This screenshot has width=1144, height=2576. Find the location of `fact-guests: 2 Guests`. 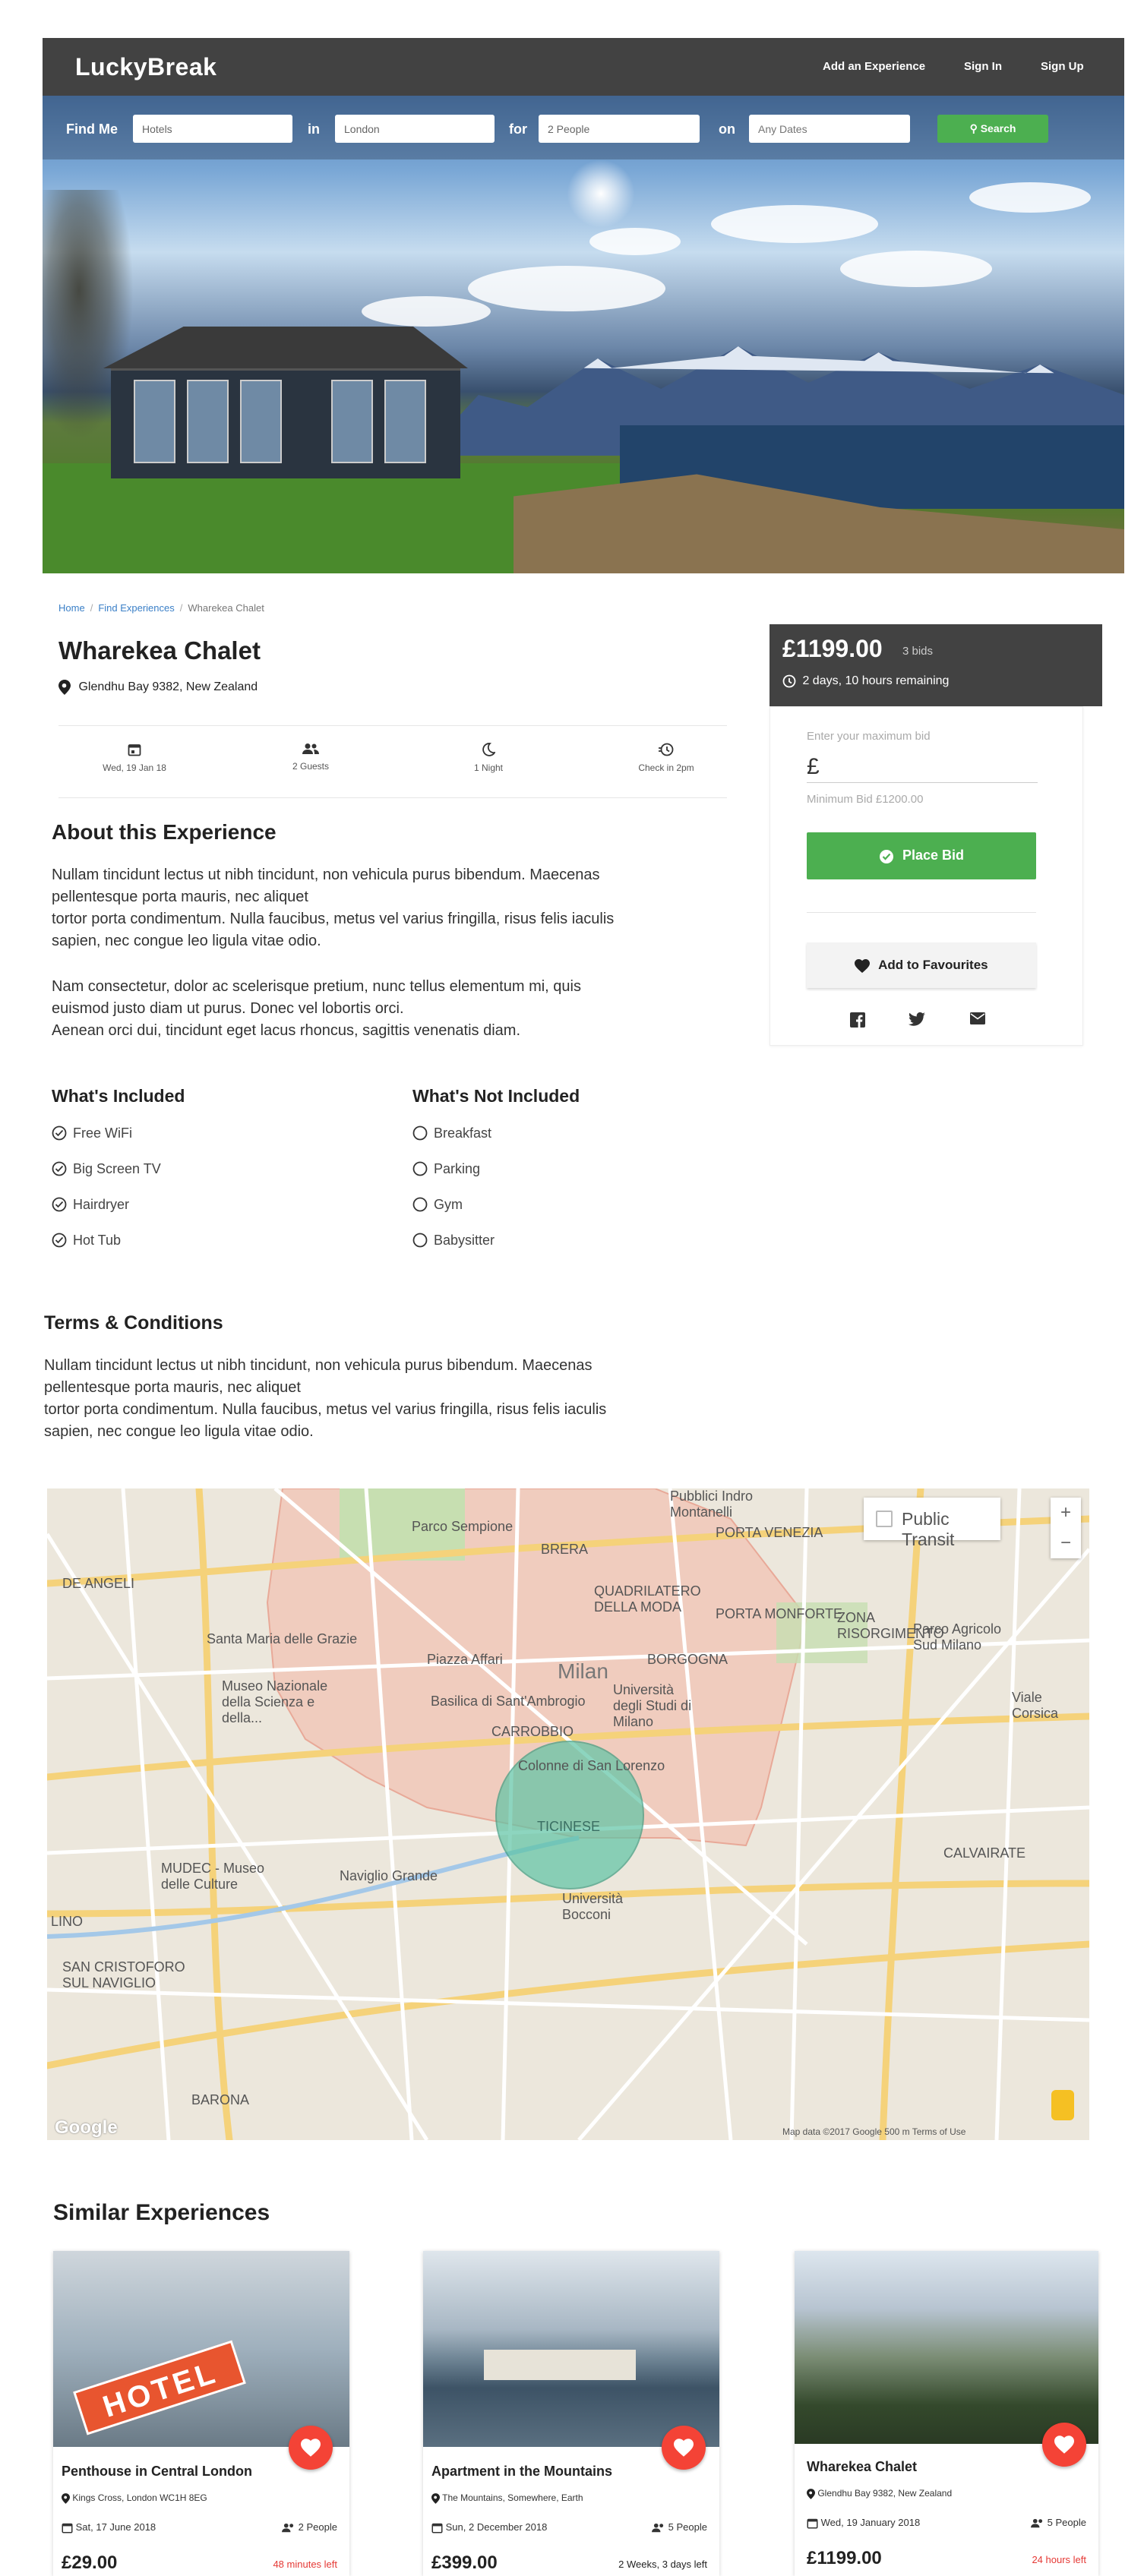

fact-guests: 2 Guests is located at coordinates (311, 758).